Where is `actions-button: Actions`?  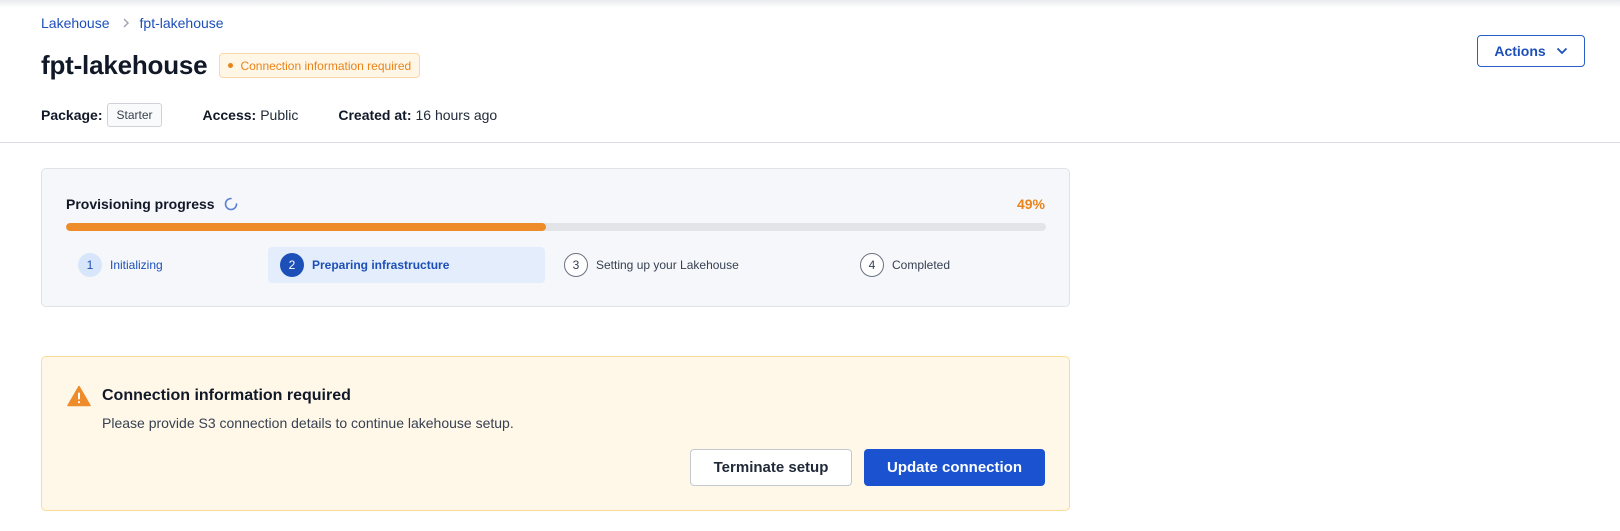 actions-button: Actions is located at coordinates (1531, 51).